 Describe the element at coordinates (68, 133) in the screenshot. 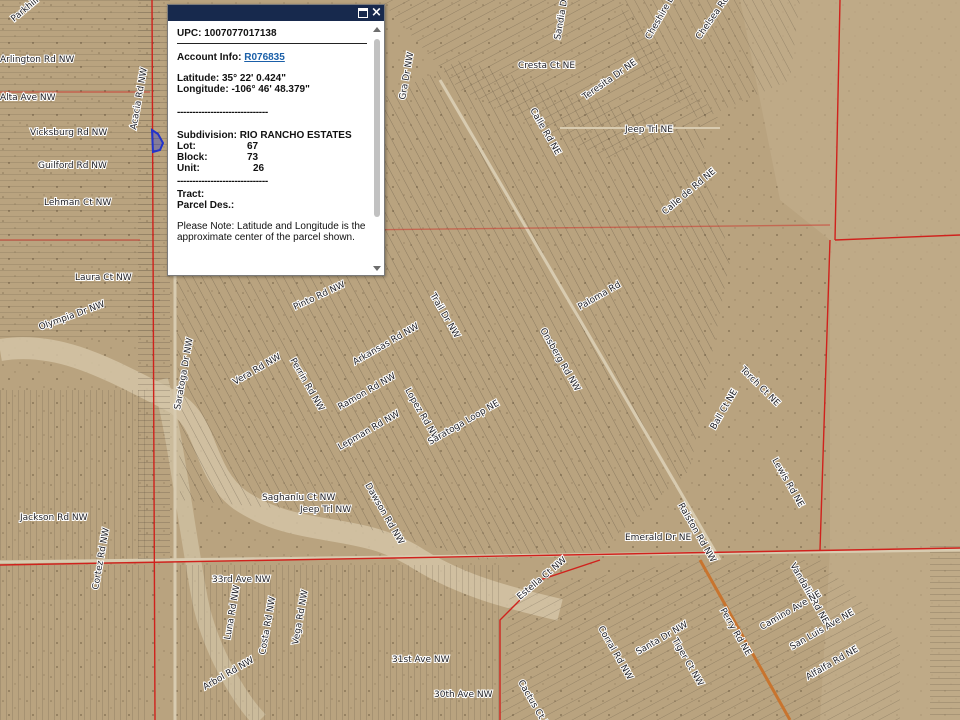

I see `street-label: Vicksburg Rd NW` at that location.